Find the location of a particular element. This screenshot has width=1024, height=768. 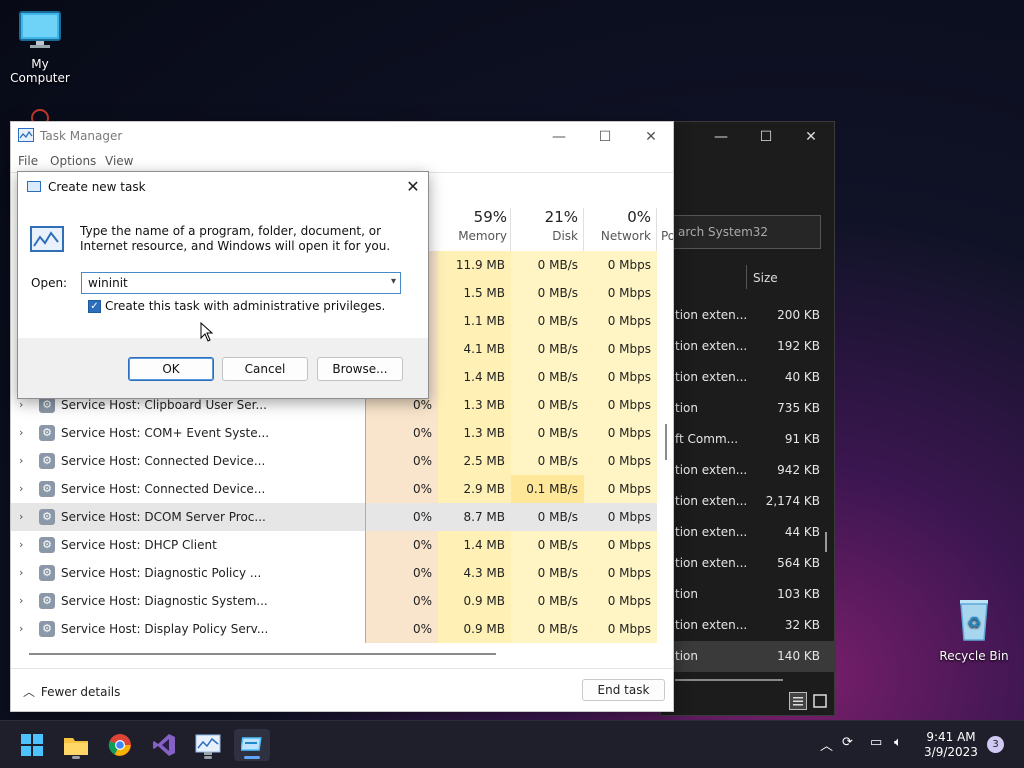

list-item: tion exten... 200 KB is located at coordinates (748, 315).